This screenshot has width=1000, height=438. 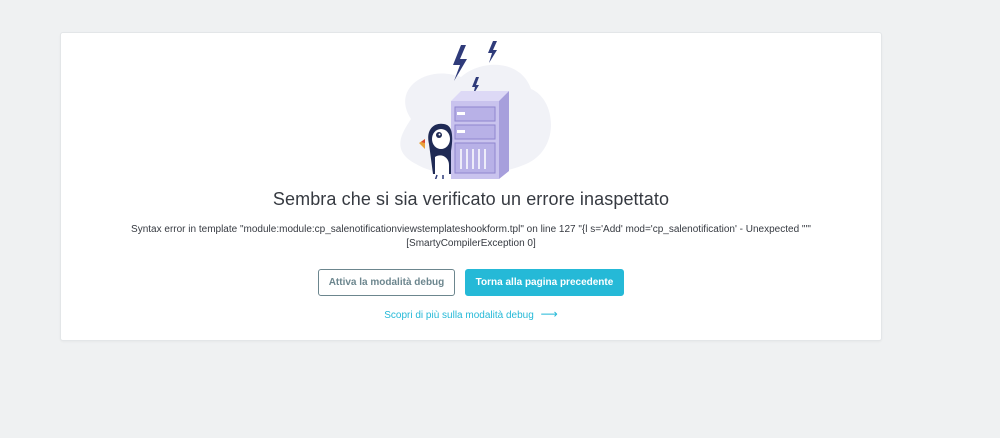 What do you see at coordinates (549, 314) in the screenshot?
I see `arrow-right-icon: ⟶` at bounding box center [549, 314].